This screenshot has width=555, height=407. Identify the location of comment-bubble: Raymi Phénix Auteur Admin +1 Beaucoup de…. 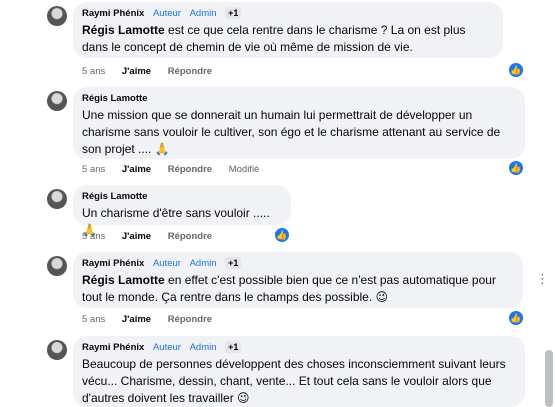
(299, 371).